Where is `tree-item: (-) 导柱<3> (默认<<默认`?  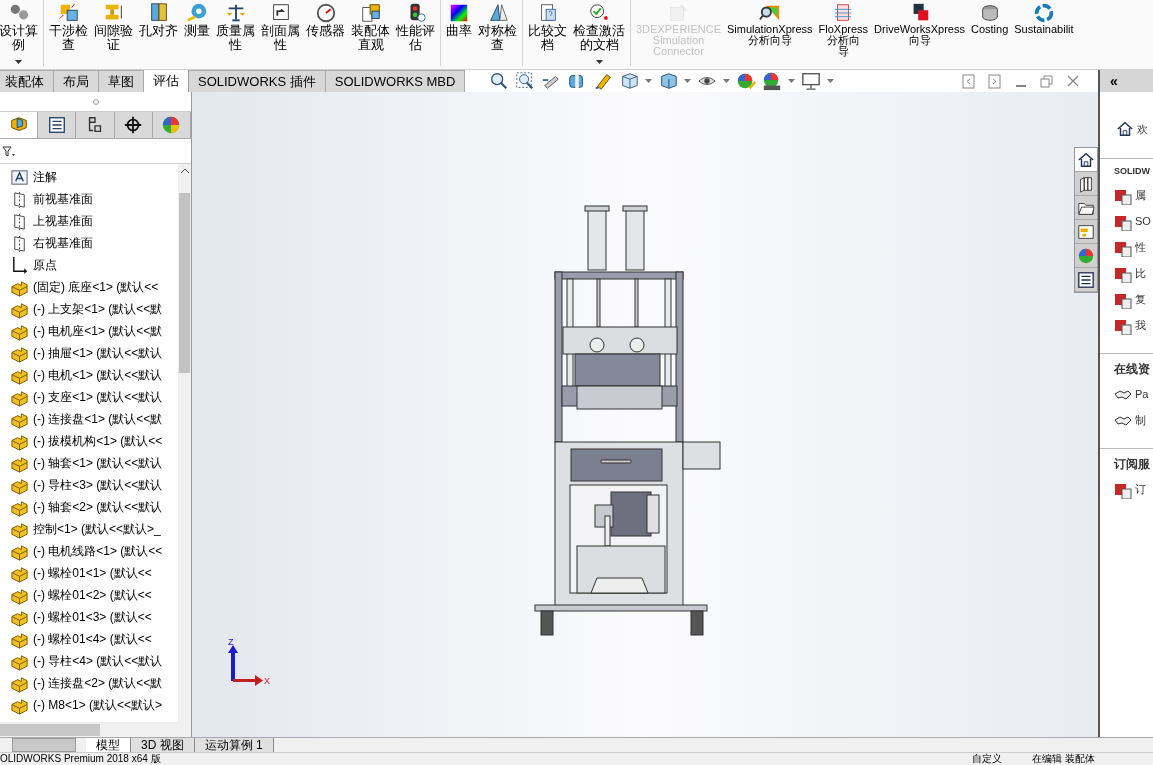 tree-item: (-) 导柱<3> (默认<<默认 is located at coordinates (89, 485).